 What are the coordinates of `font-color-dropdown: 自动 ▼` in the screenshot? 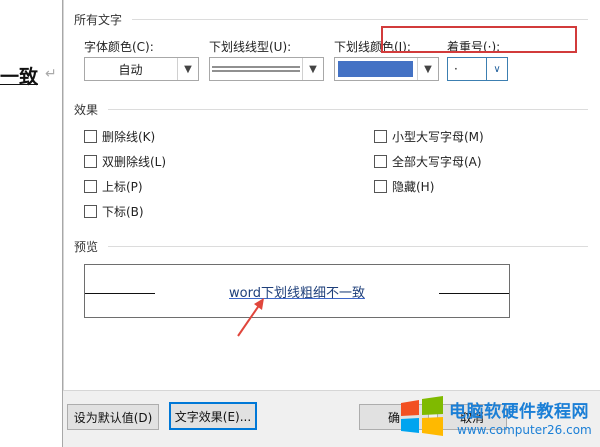 It's located at (141, 69).